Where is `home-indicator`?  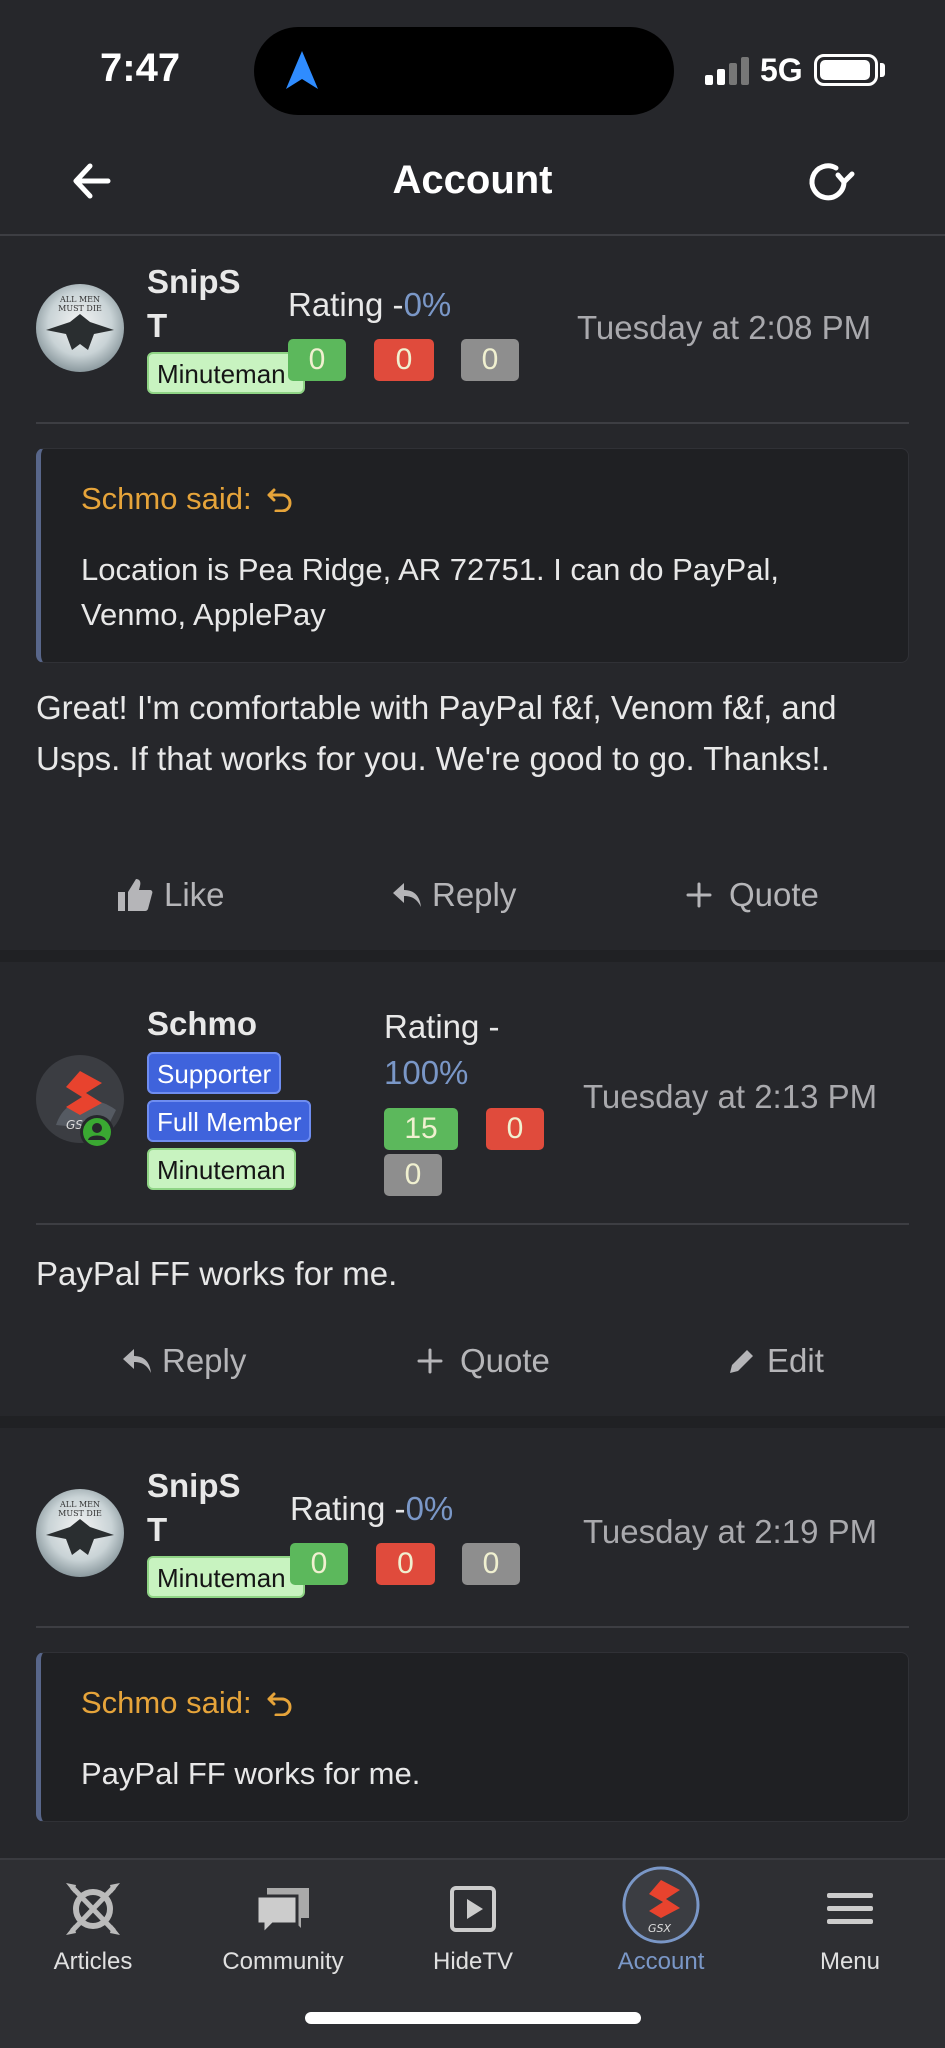 home-indicator is located at coordinates (473, 2018).